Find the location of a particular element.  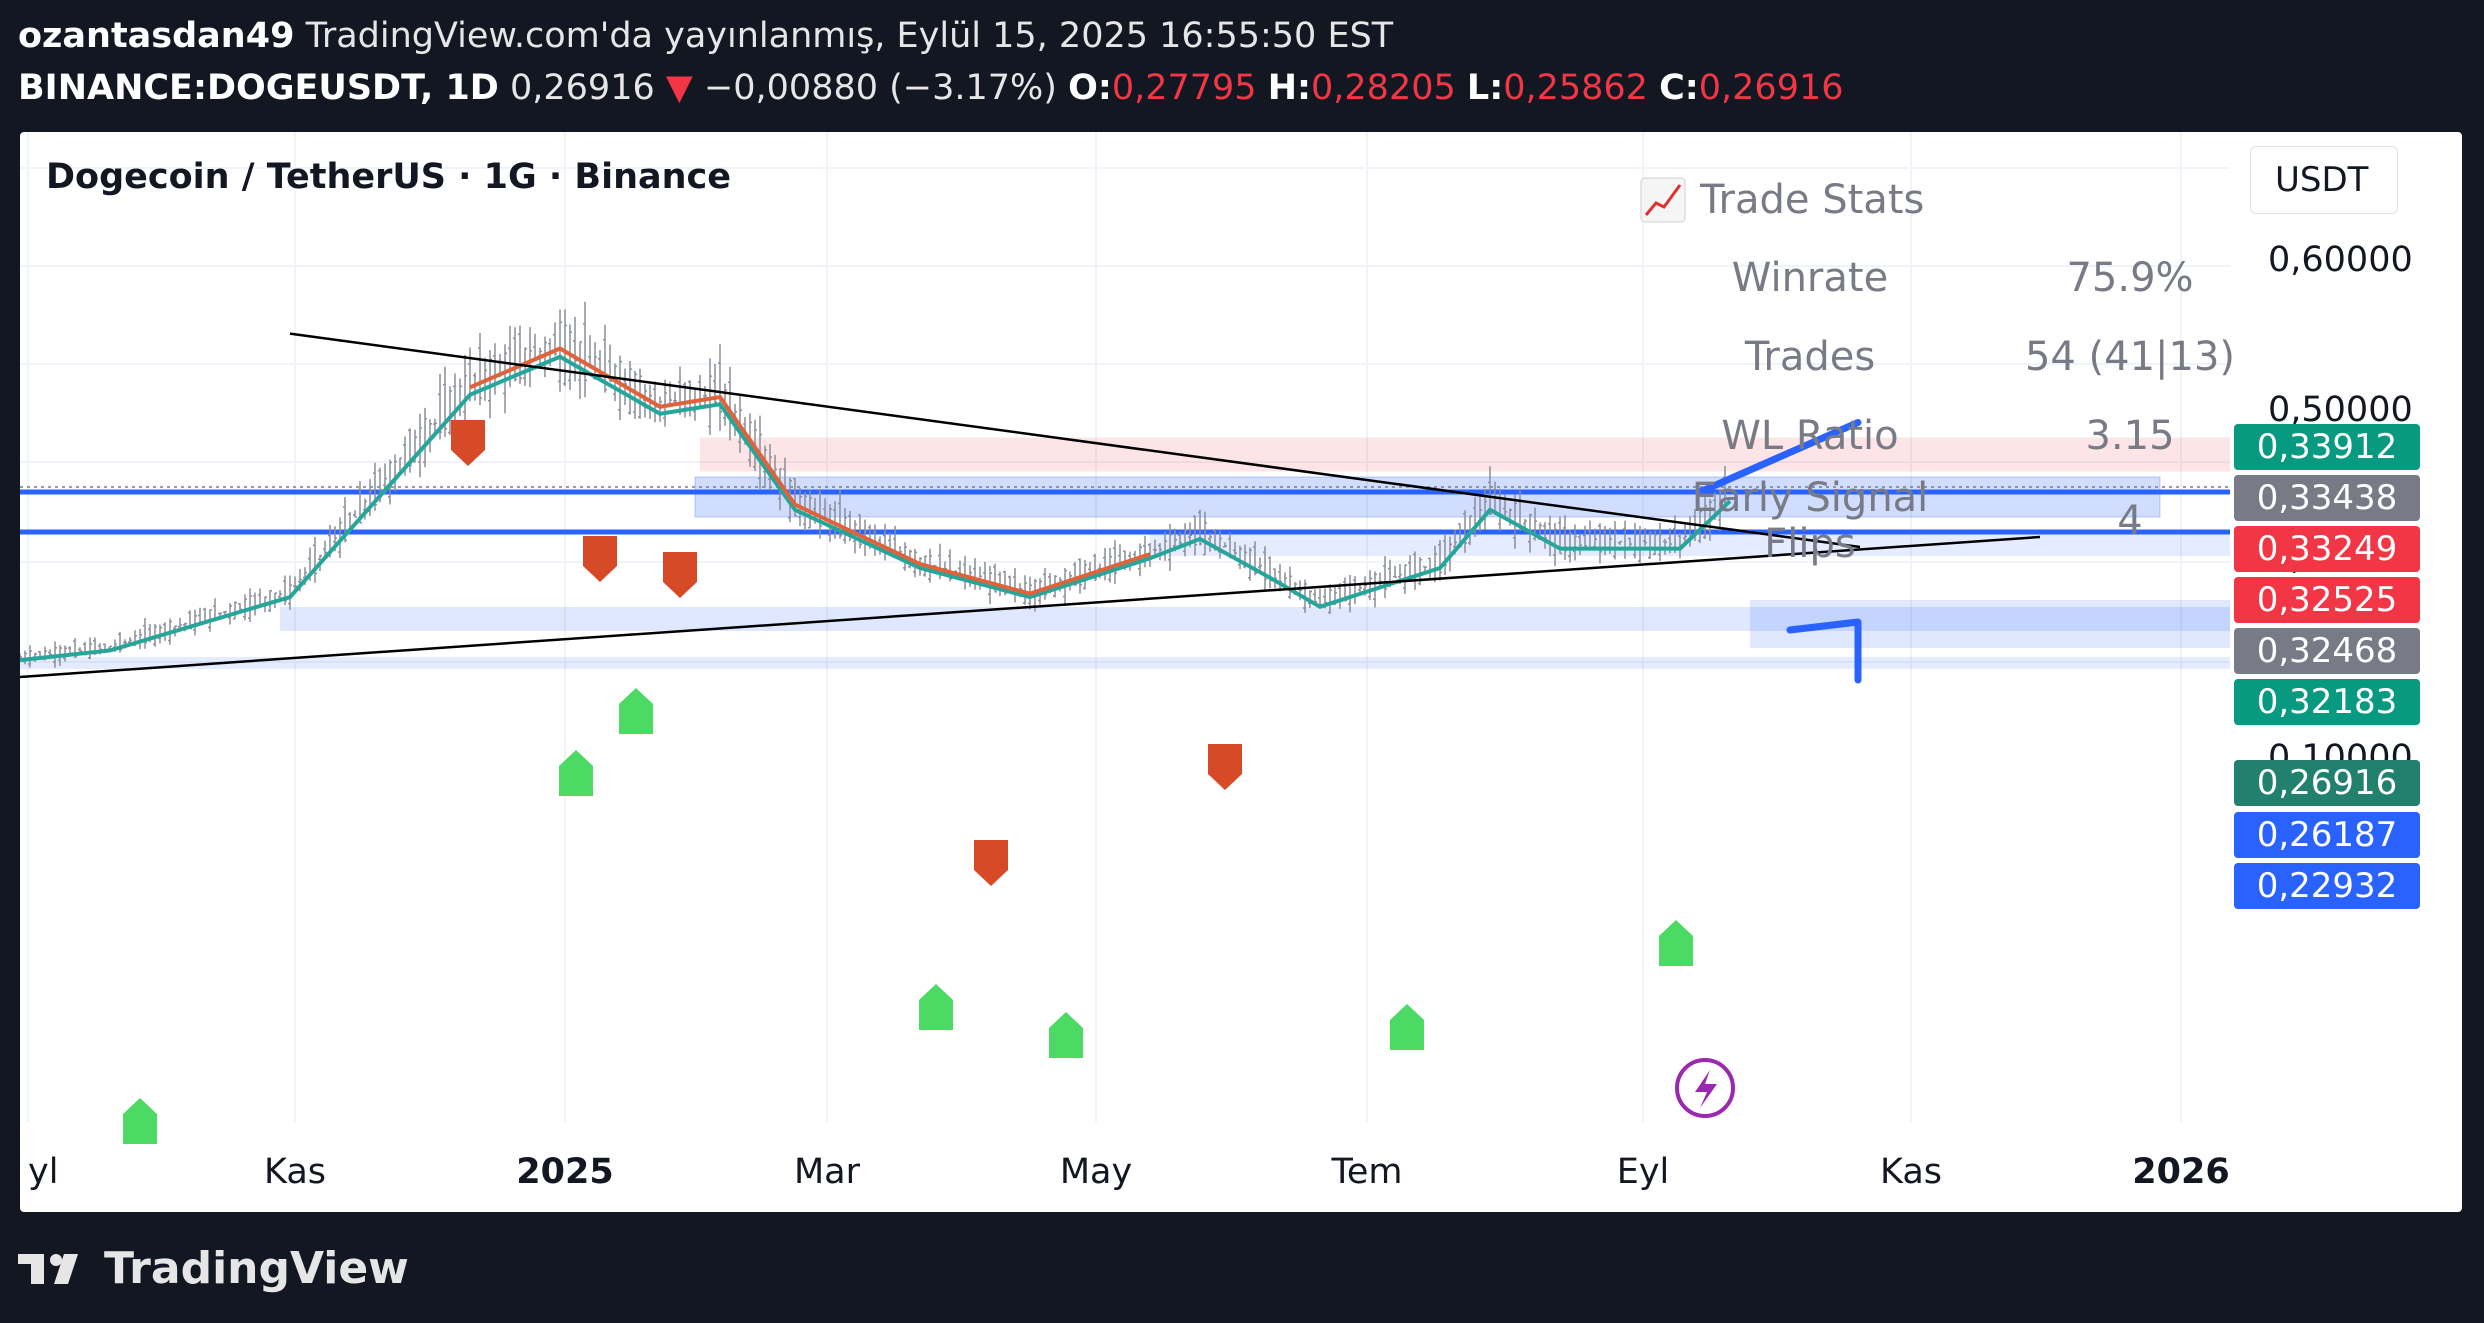

stat-key: WL Ratio is located at coordinates (1810, 435).